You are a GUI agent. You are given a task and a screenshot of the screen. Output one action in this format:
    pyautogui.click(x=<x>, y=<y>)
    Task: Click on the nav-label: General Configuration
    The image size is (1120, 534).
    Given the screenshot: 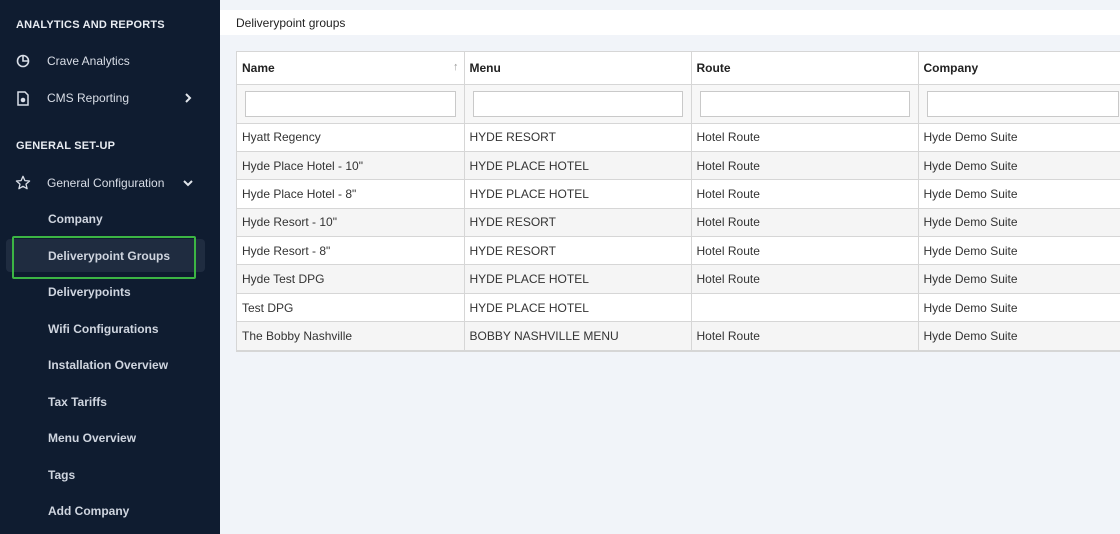 What is the action you would take?
    pyautogui.click(x=106, y=183)
    